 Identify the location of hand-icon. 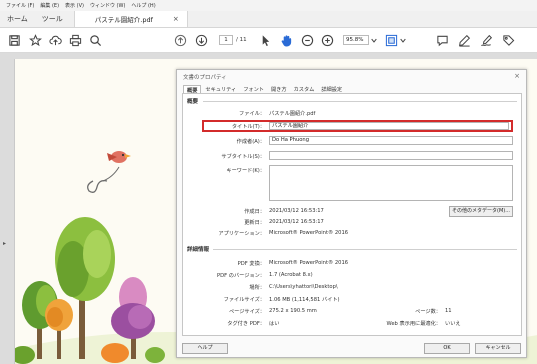
(286, 40).